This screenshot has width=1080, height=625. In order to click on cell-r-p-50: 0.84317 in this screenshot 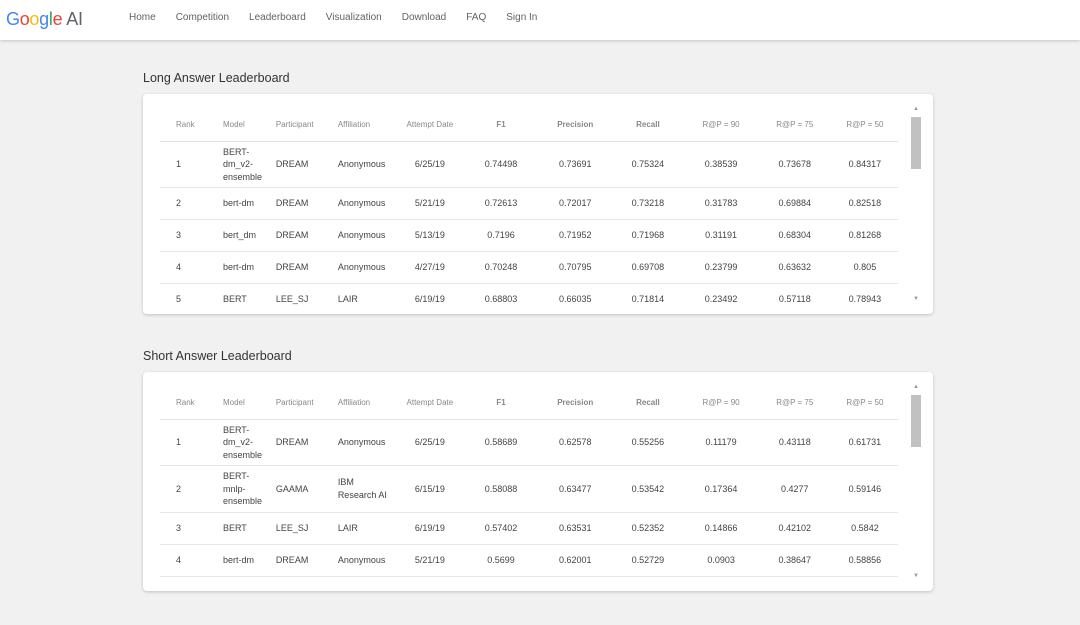, I will do `click(864, 164)`.